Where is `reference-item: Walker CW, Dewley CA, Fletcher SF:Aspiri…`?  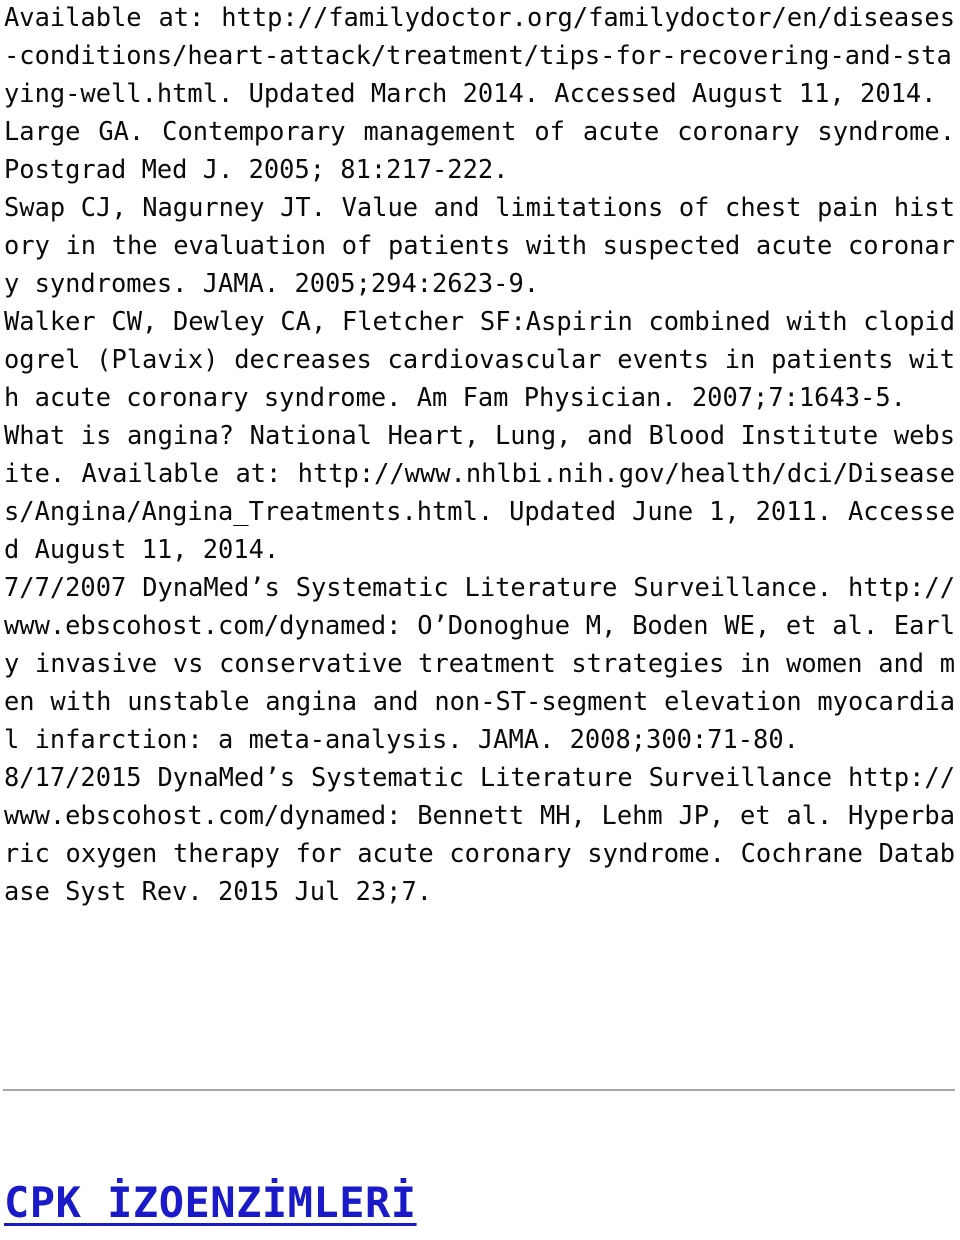 reference-item: Walker CW, Dewley CA, Fletcher SF:Aspiri… is located at coordinates (479, 359).